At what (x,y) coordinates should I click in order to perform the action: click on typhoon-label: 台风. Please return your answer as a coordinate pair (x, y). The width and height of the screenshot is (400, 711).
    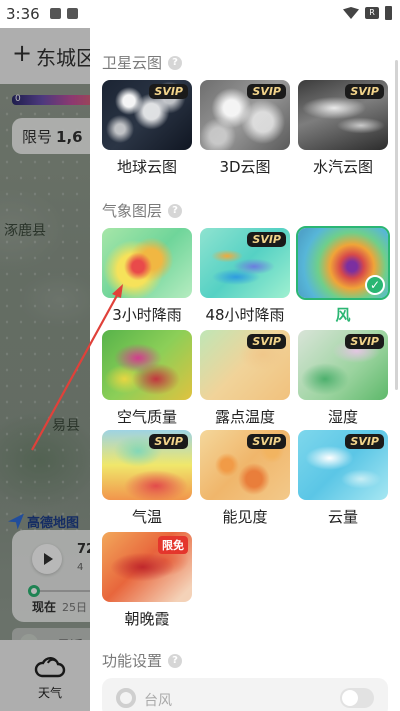
    Looking at the image, I should click on (158, 701).